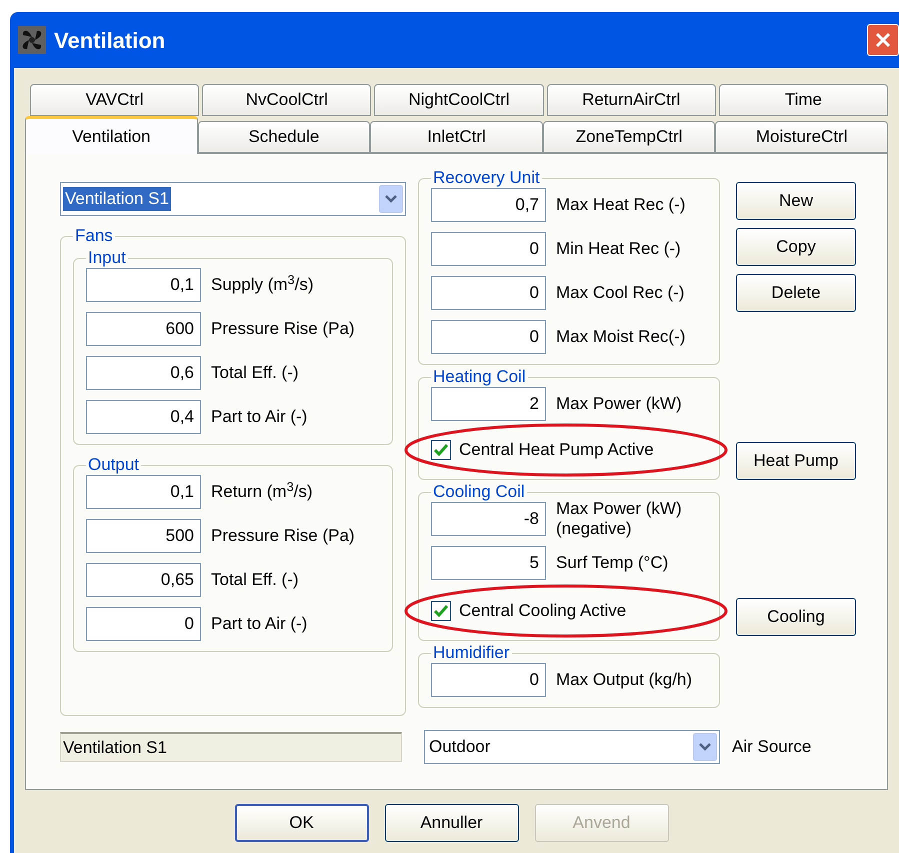 This screenshot has height=853, width=899. I want to click on name-field: Ventilation S1, so click(231, 747).